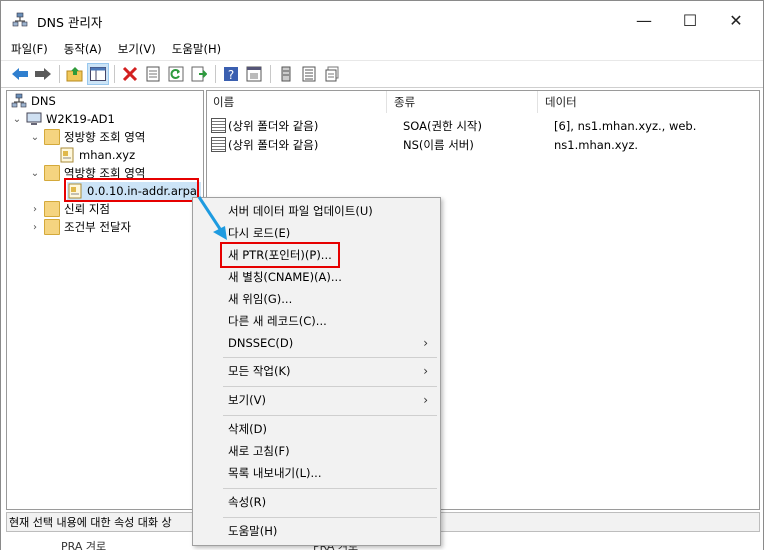 The height and width of the screenshot is (550, 764). Describe the element at coordinates (596, 144) in the screenshot. I see `record-data: ns1.mhan.xyz.` at that location.